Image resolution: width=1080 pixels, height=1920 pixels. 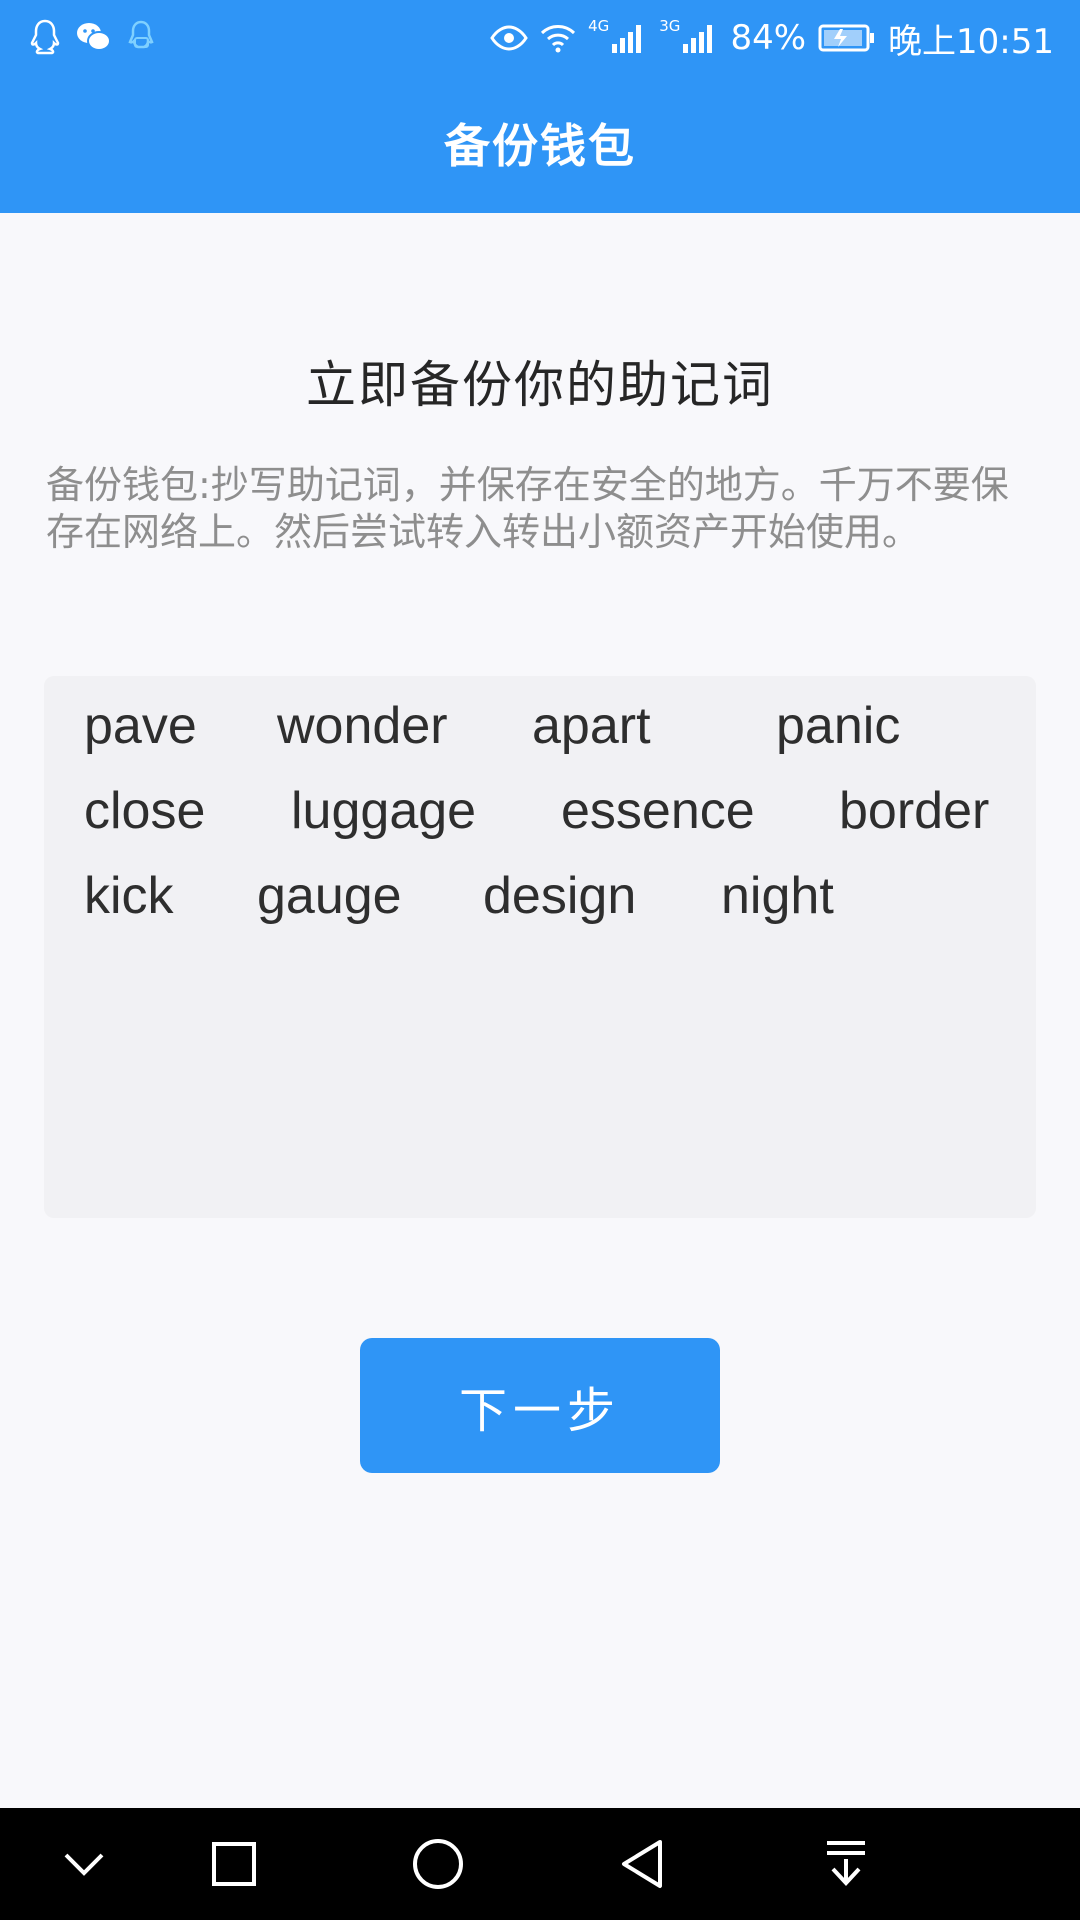 What do you see at coordinates (838, 726) in the screenshot?
I see `mnemonic-word: panic` at bounding box center [838, 726].